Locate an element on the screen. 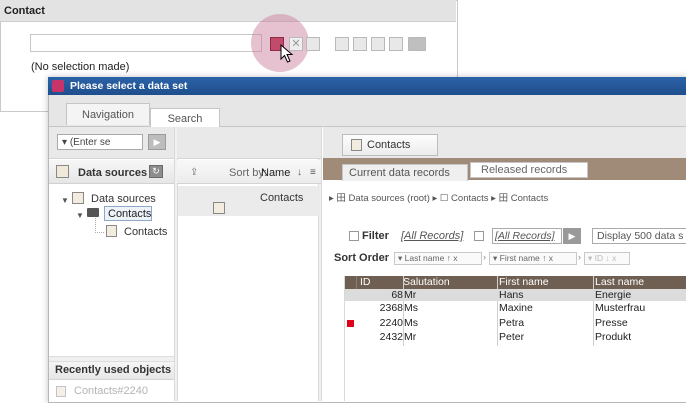 This screenshot has width=686, height=403. all-records-link: [All Records] is located at coordinates (432, 236).